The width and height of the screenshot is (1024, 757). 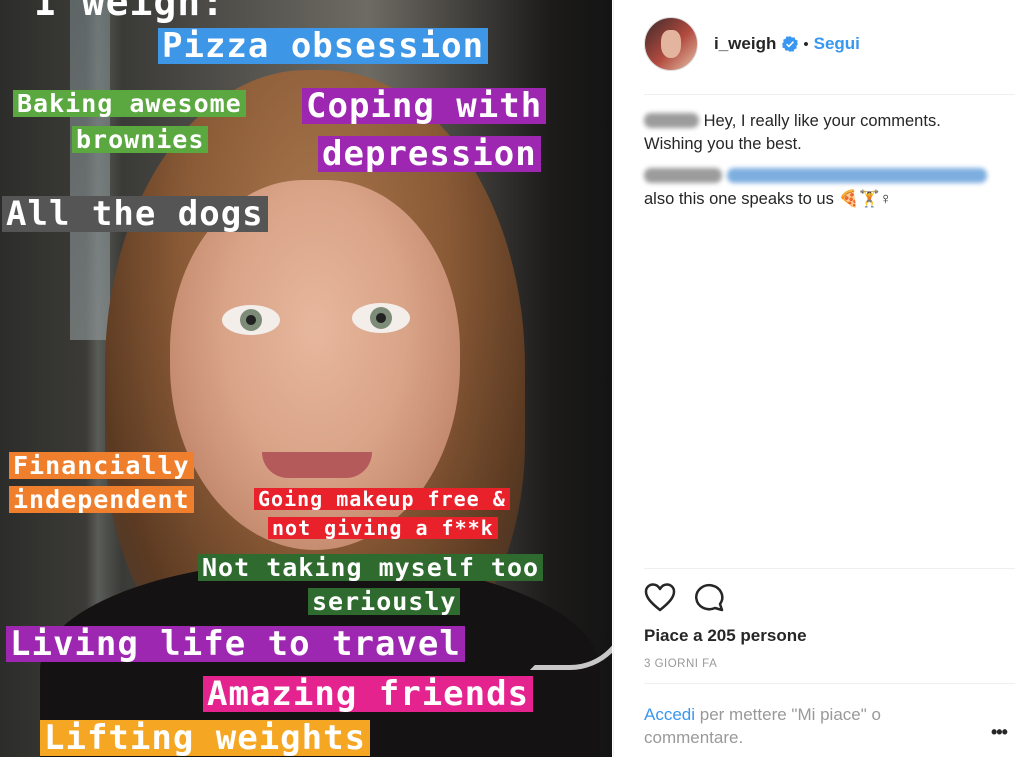 I want to click on post-header: i_weigh • Segui, so click(x=834, y=44).